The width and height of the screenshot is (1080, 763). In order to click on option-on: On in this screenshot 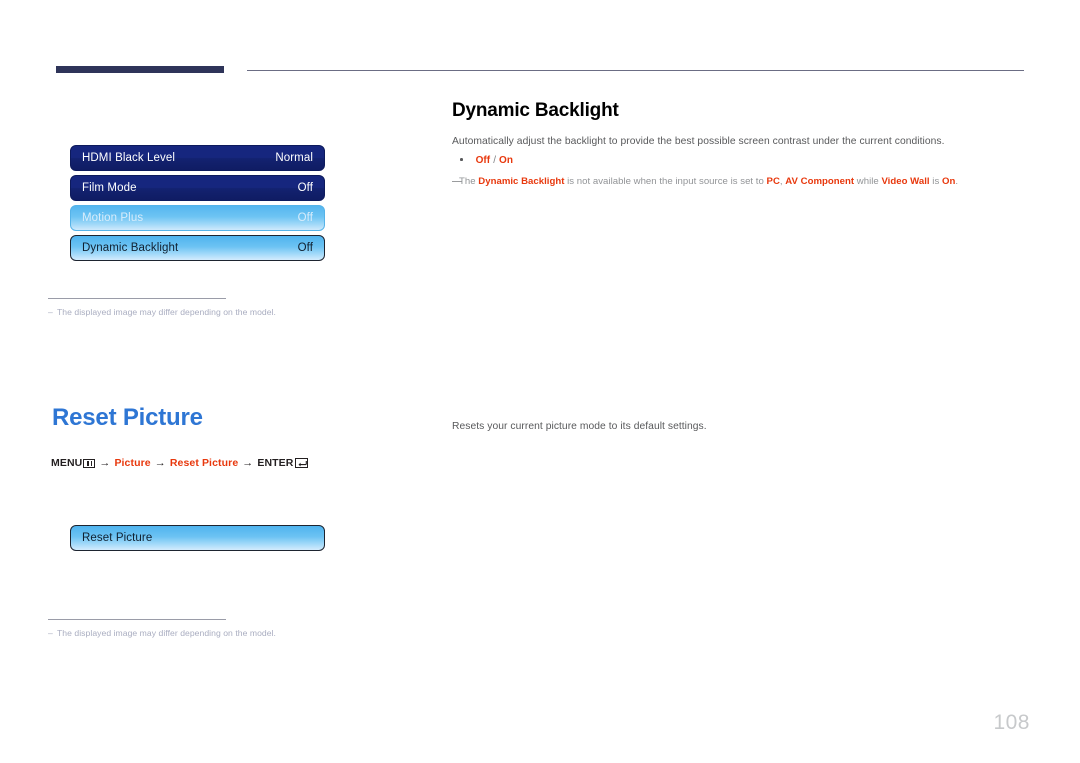, I will do `click(506, 160)`.